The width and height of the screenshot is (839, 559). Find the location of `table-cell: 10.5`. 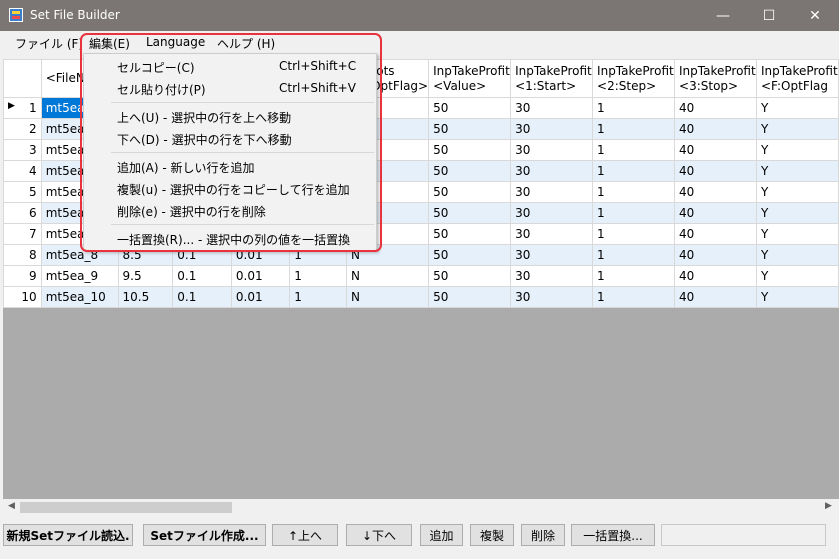

table-cell: 10.5 is located at coordinates (145, 297).